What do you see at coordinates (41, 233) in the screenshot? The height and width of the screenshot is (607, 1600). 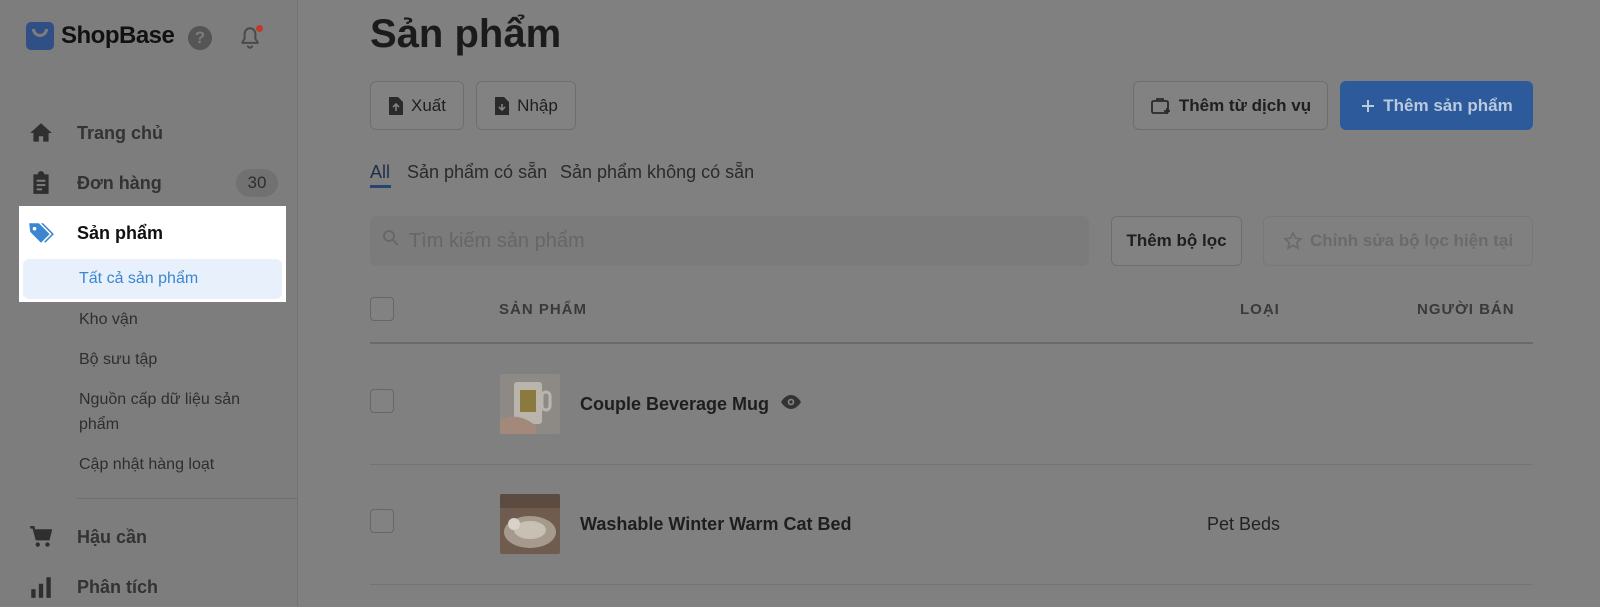 I see `tag-icon` at bounding box center [41, 233].